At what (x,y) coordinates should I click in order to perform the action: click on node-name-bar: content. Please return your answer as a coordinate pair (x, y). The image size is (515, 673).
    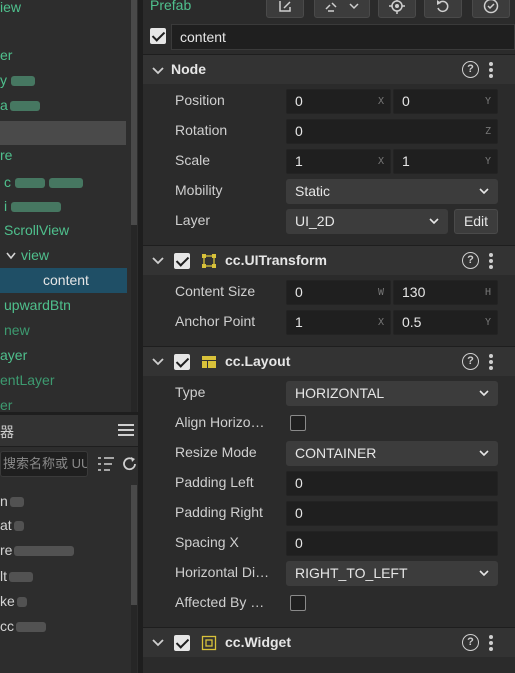
    Looking at the image, I should click on (329, 36).